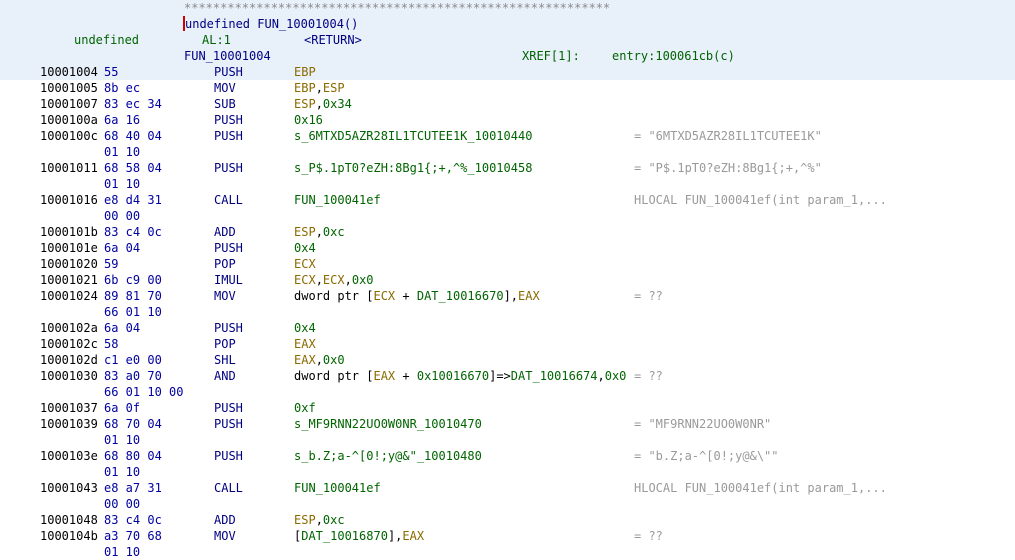 Image resolution: width=1015 pixels, height=560 pixels. Describe the element at coordinates (305, 344) in the screenshot. I see `instruction-operands: EAX` at that location.